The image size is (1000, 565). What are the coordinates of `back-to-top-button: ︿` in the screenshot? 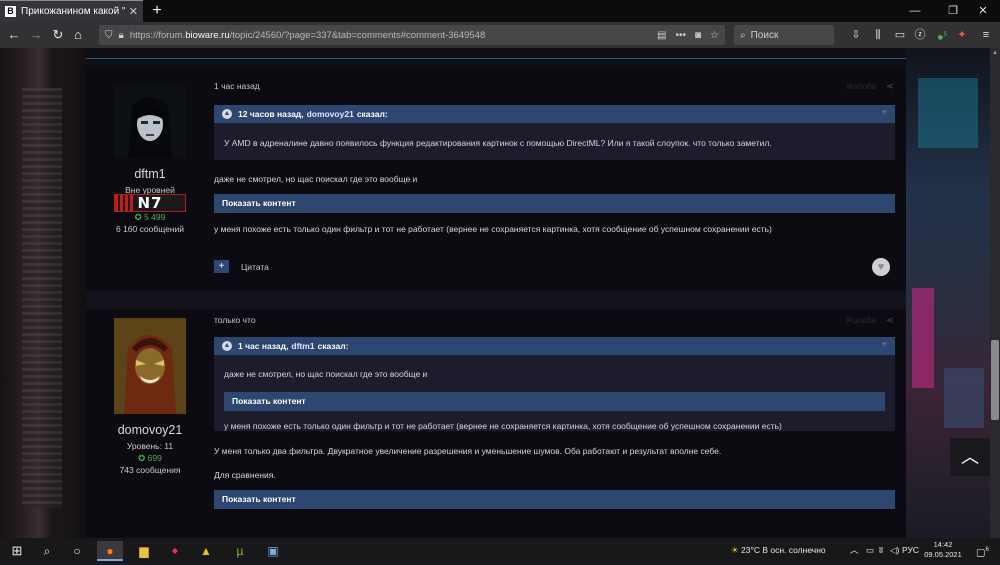 It's located at (970, 457).